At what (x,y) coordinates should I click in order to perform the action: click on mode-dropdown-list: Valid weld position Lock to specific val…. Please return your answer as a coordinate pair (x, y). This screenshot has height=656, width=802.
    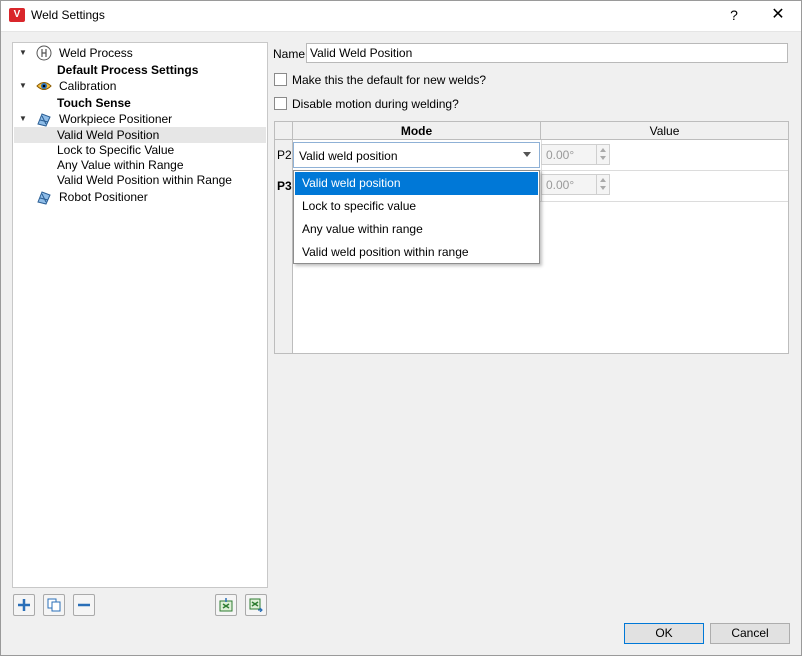
    Looking at the image, I should click on (416, 217).